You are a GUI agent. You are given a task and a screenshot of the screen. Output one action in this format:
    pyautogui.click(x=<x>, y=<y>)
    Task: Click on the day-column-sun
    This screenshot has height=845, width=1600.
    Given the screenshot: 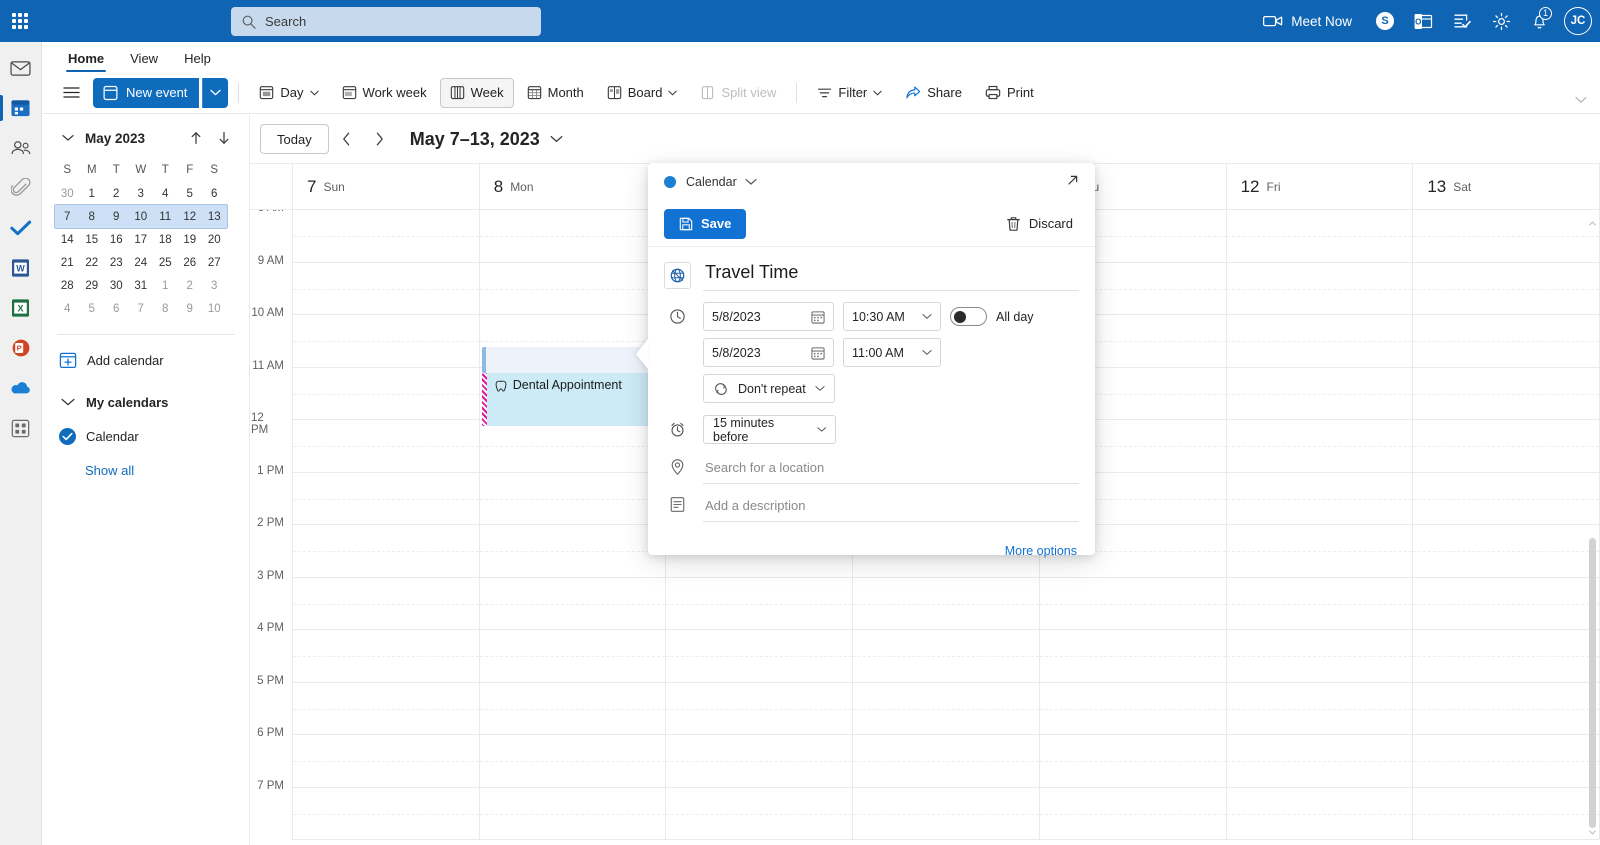 What is the action you would take?
    pyautogui.click(x=386, y=525)
    